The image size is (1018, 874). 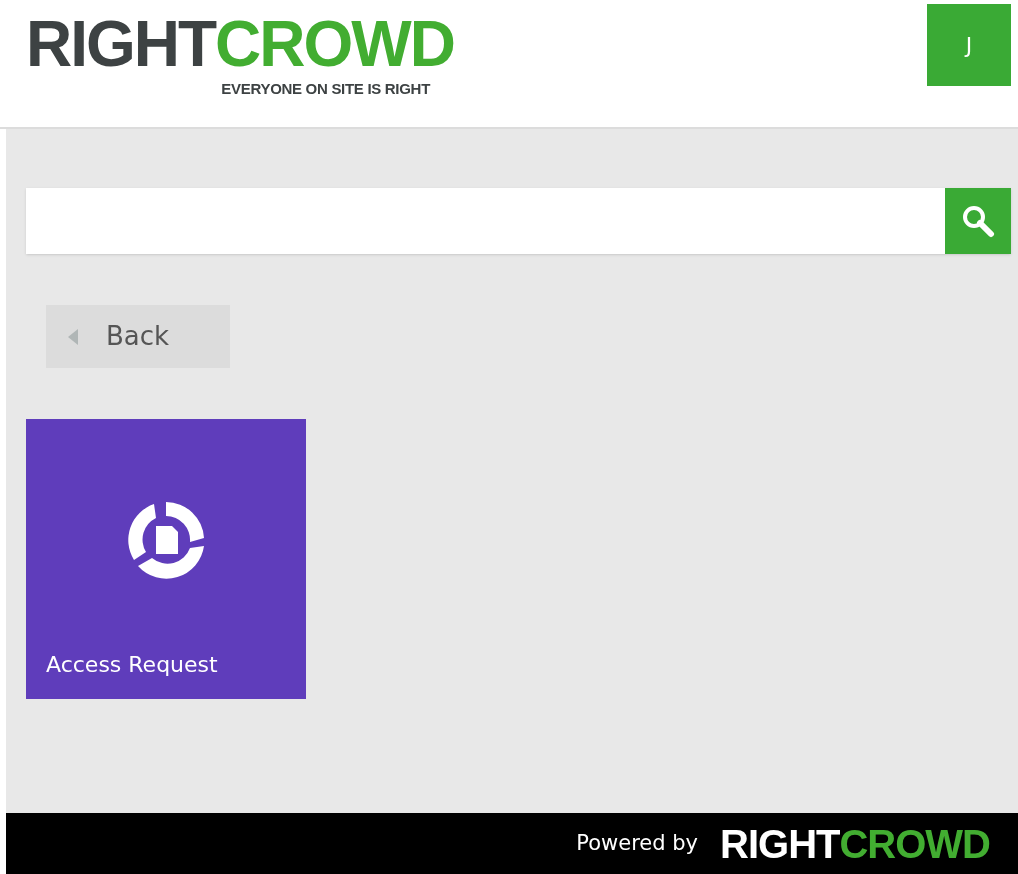 I want to click on search-button, so click(x=978, y=221).